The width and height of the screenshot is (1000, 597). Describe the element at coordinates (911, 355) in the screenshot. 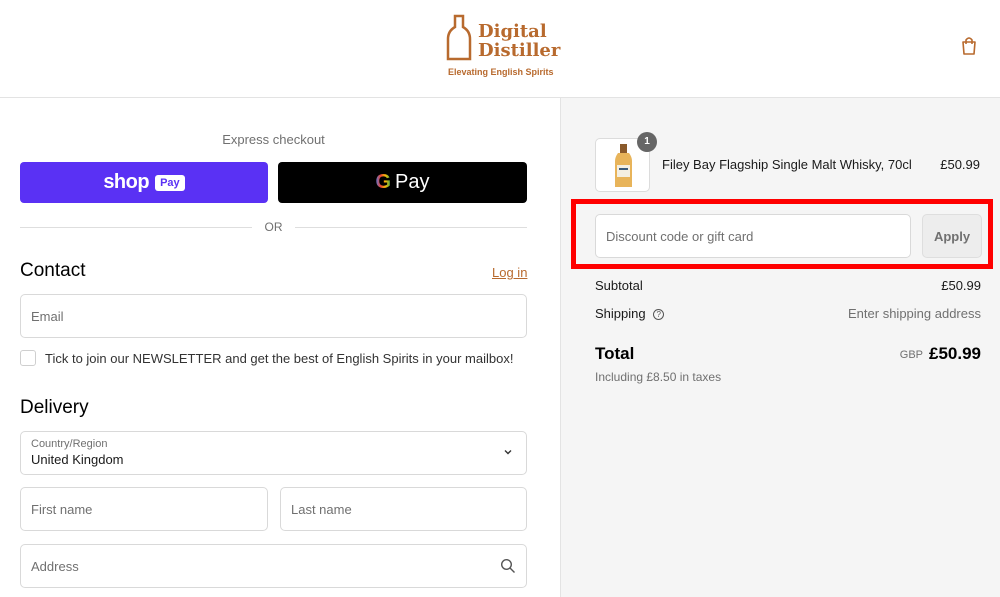

I see `currency-code: GBP` at that location.